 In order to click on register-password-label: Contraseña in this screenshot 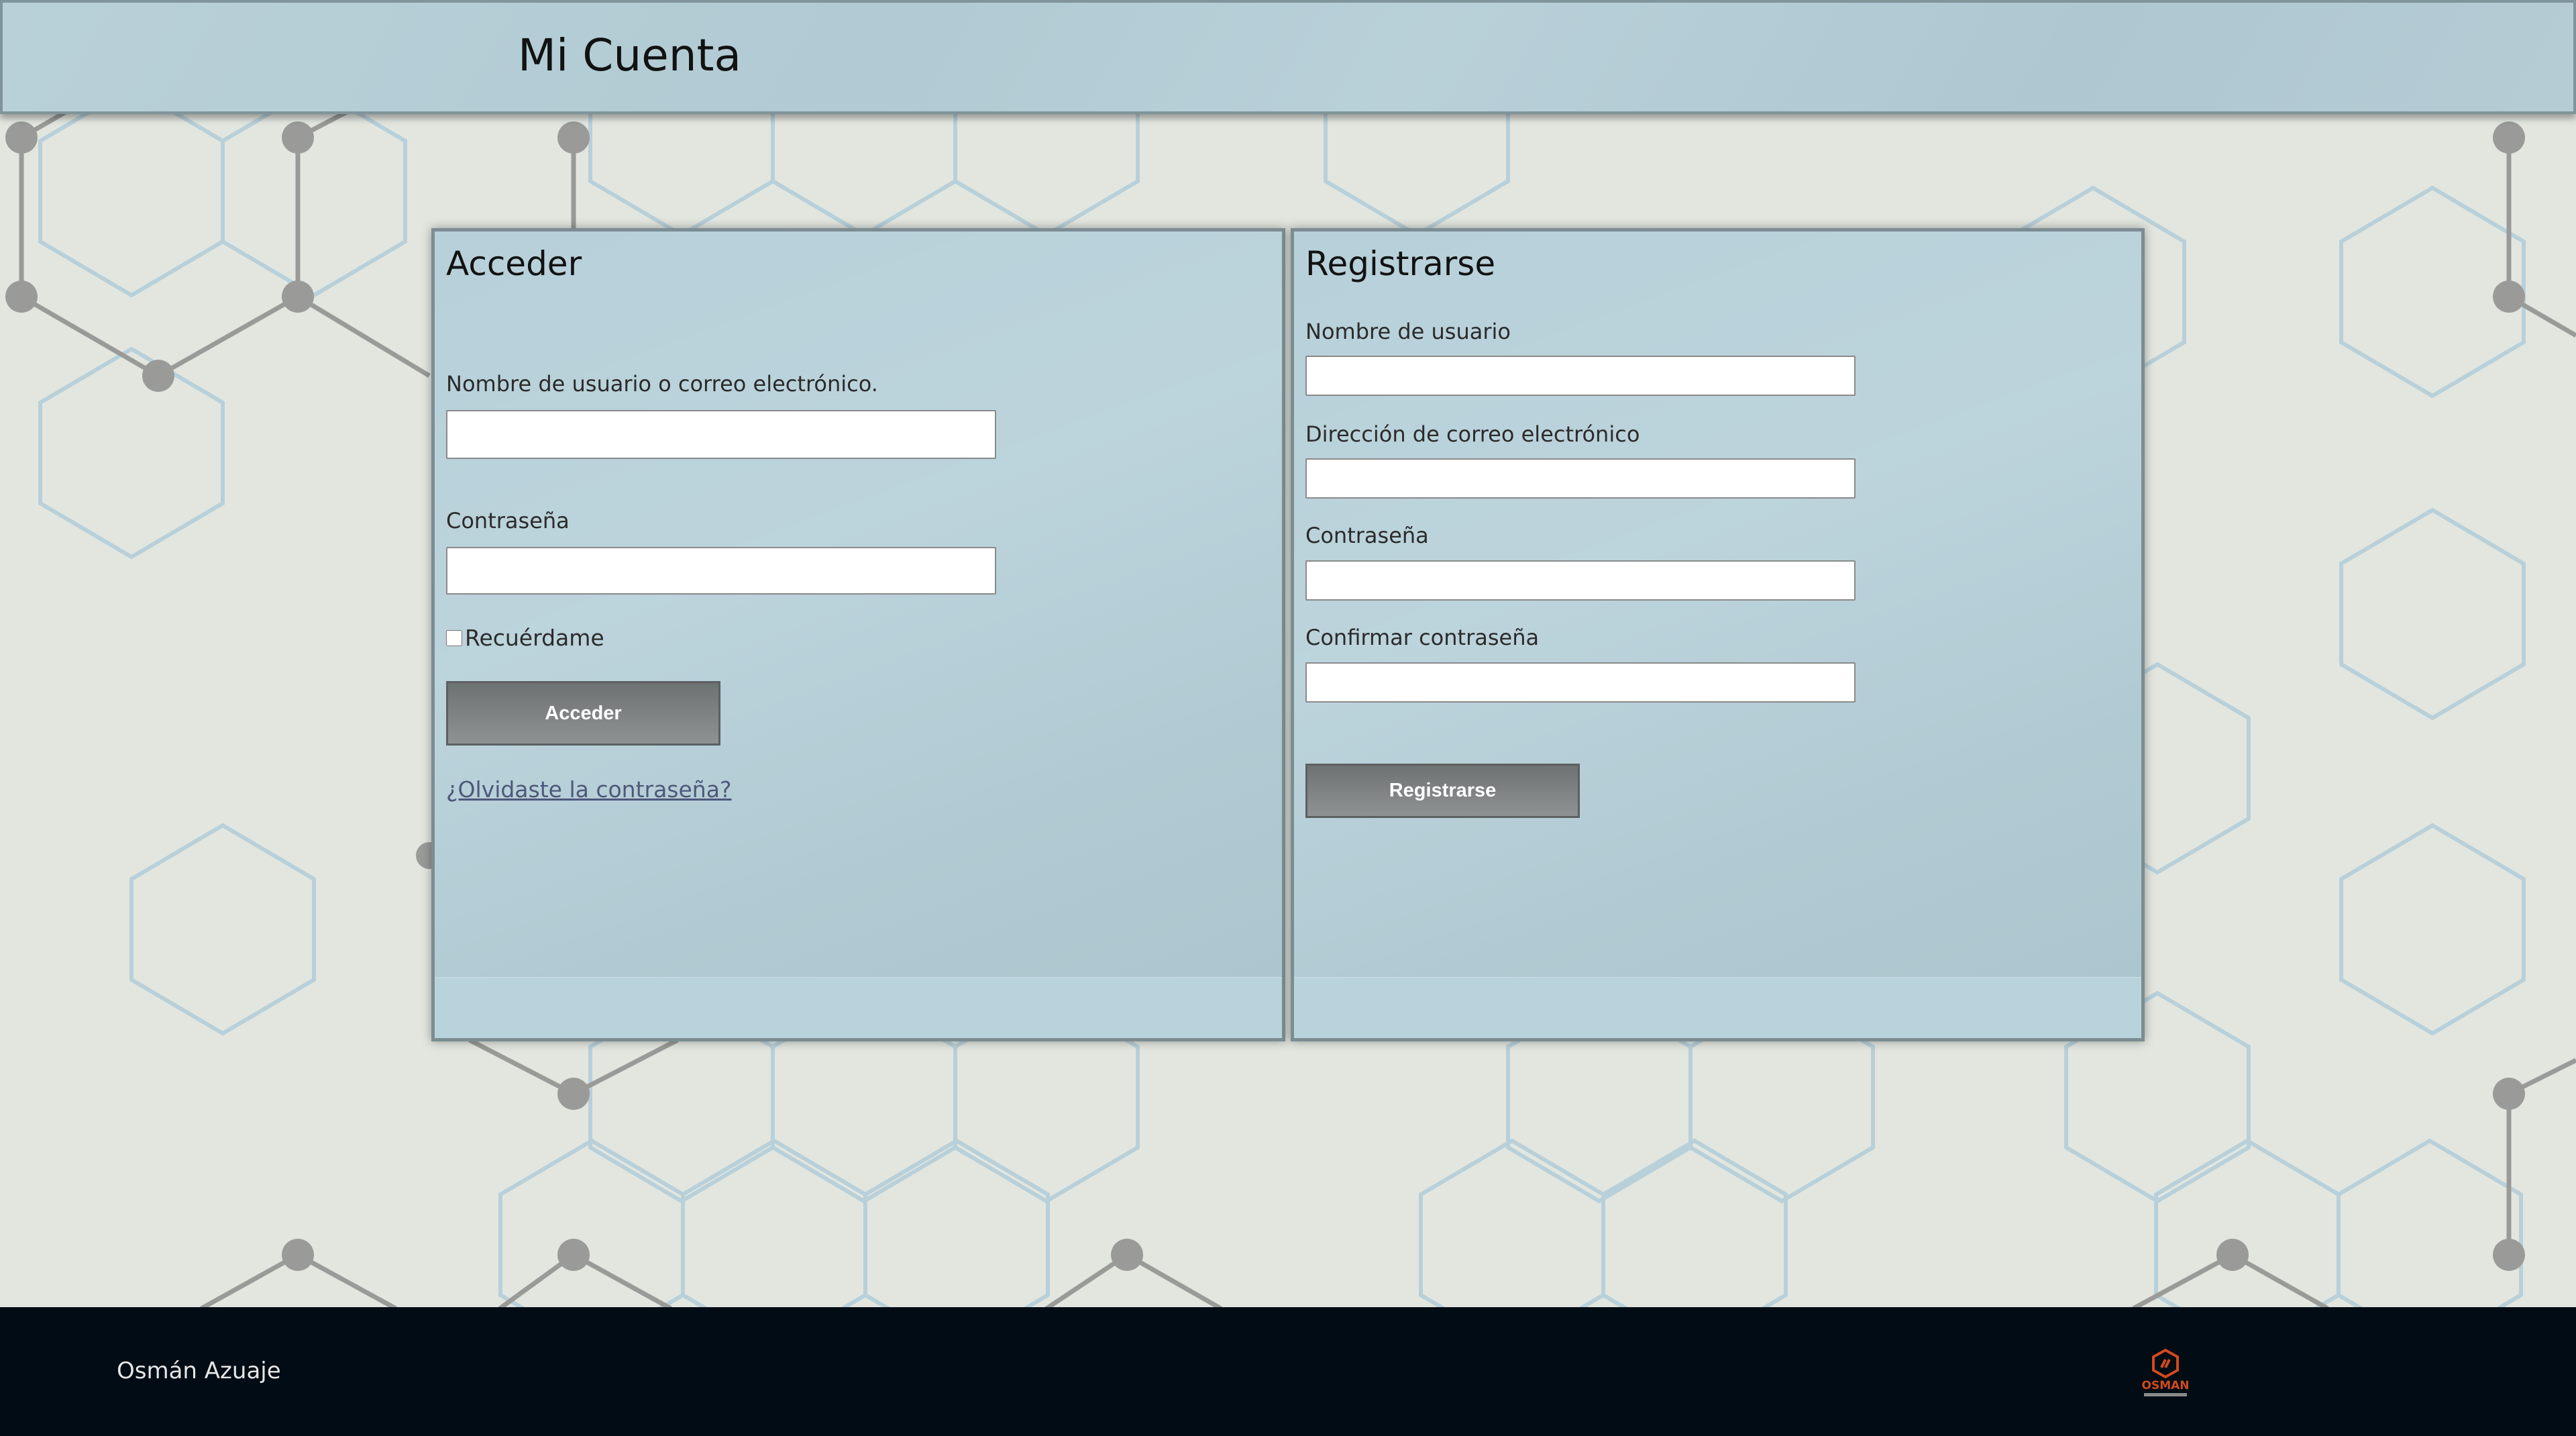, I will do `click(1367, 535)`.